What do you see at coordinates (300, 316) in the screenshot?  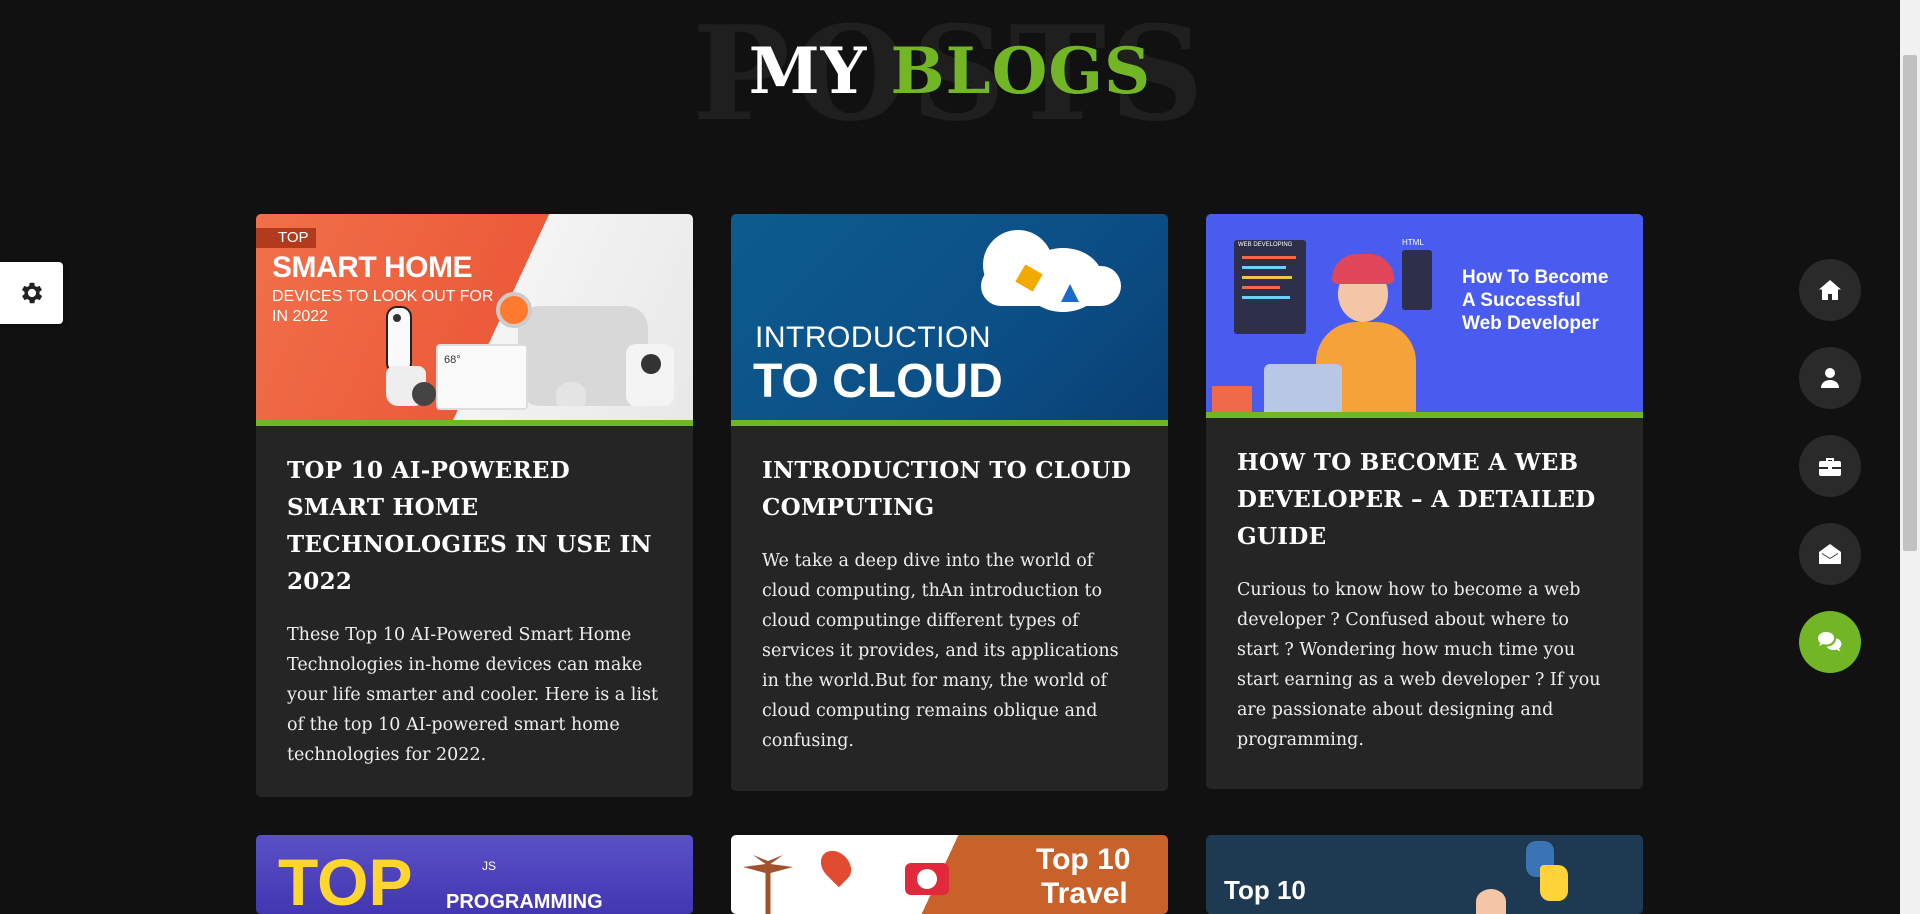 I see `image-subtitle-year: IN 2022` at bounding box center [300, 316].